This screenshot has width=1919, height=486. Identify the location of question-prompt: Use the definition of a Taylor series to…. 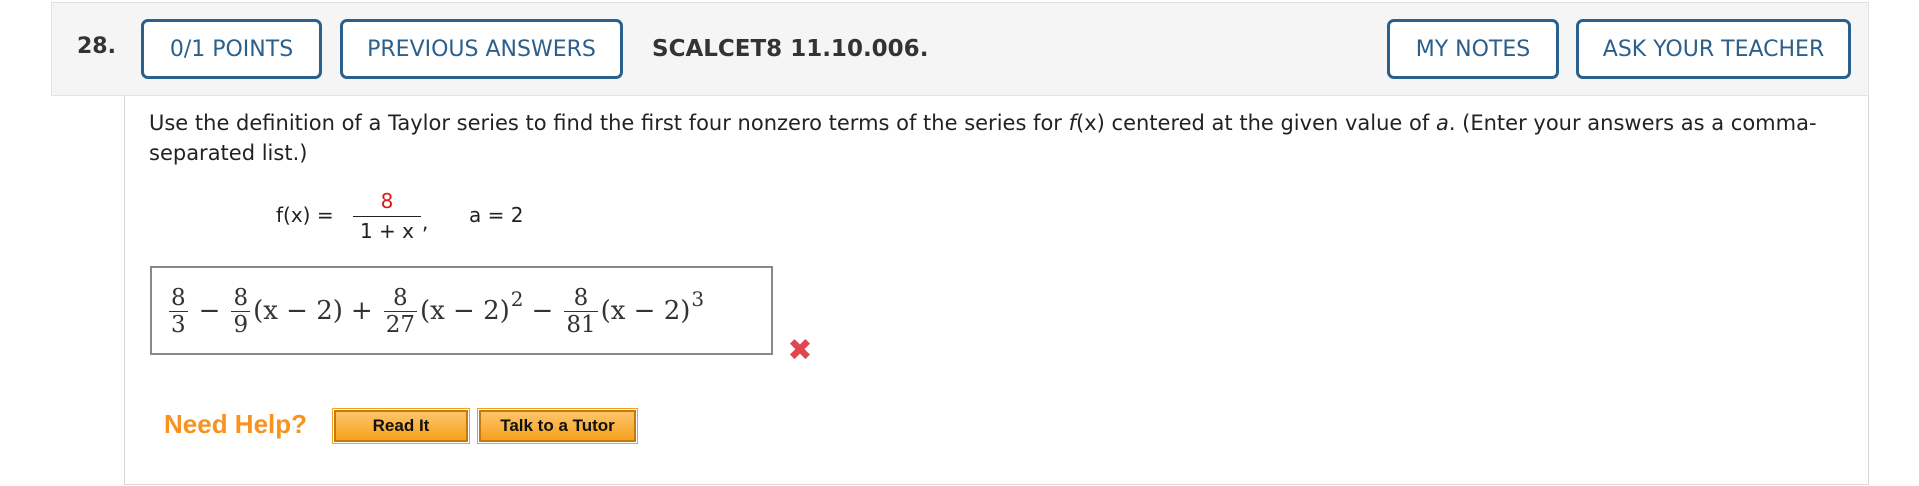
(999, 138).